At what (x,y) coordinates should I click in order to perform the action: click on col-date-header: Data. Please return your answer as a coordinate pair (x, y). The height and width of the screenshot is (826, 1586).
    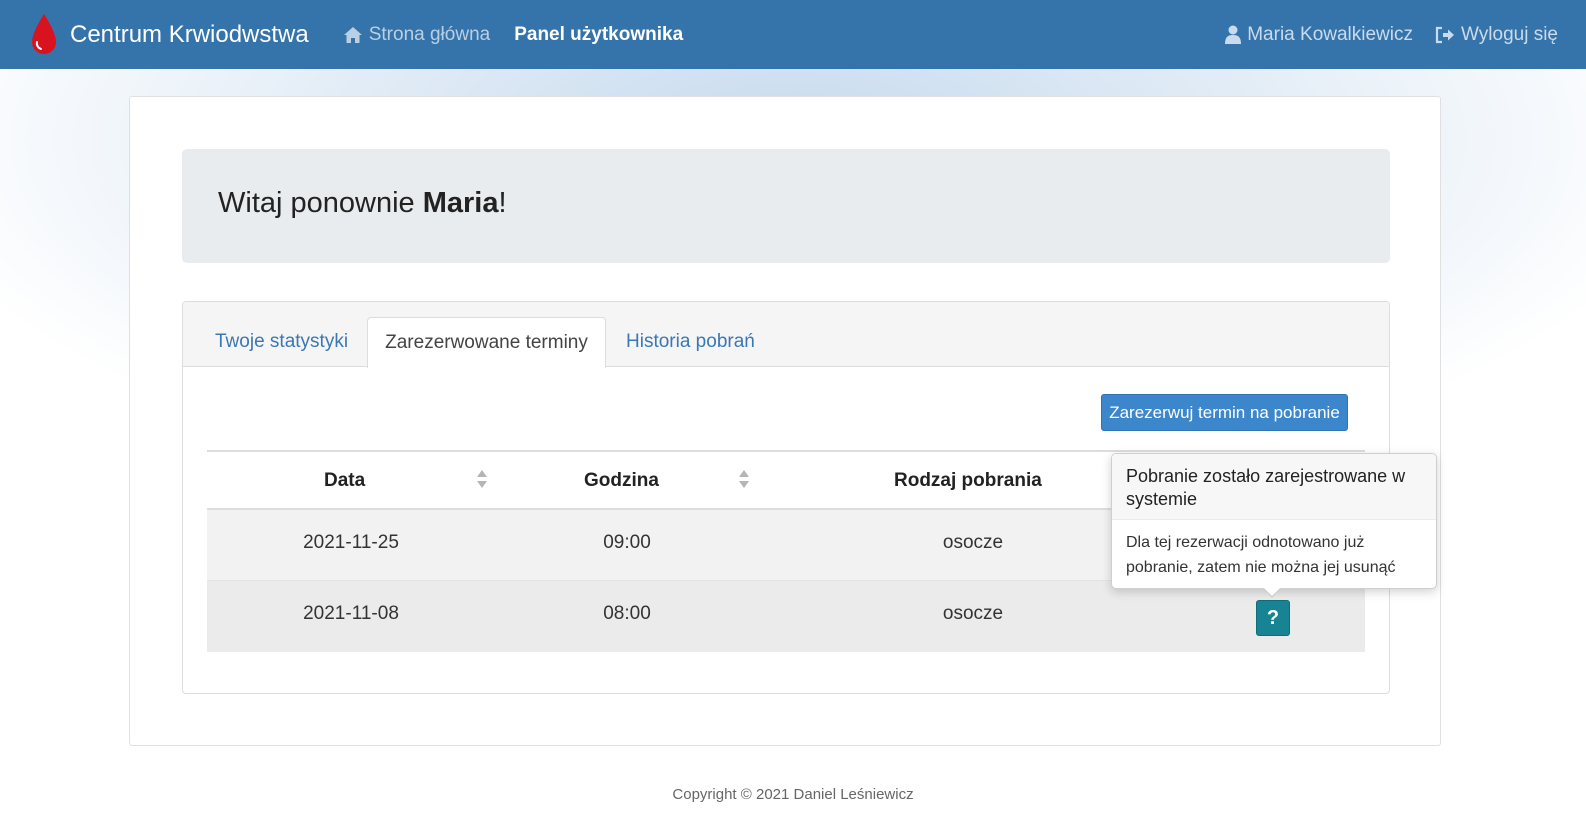
    Looking at the image, I should click on (344, 481).